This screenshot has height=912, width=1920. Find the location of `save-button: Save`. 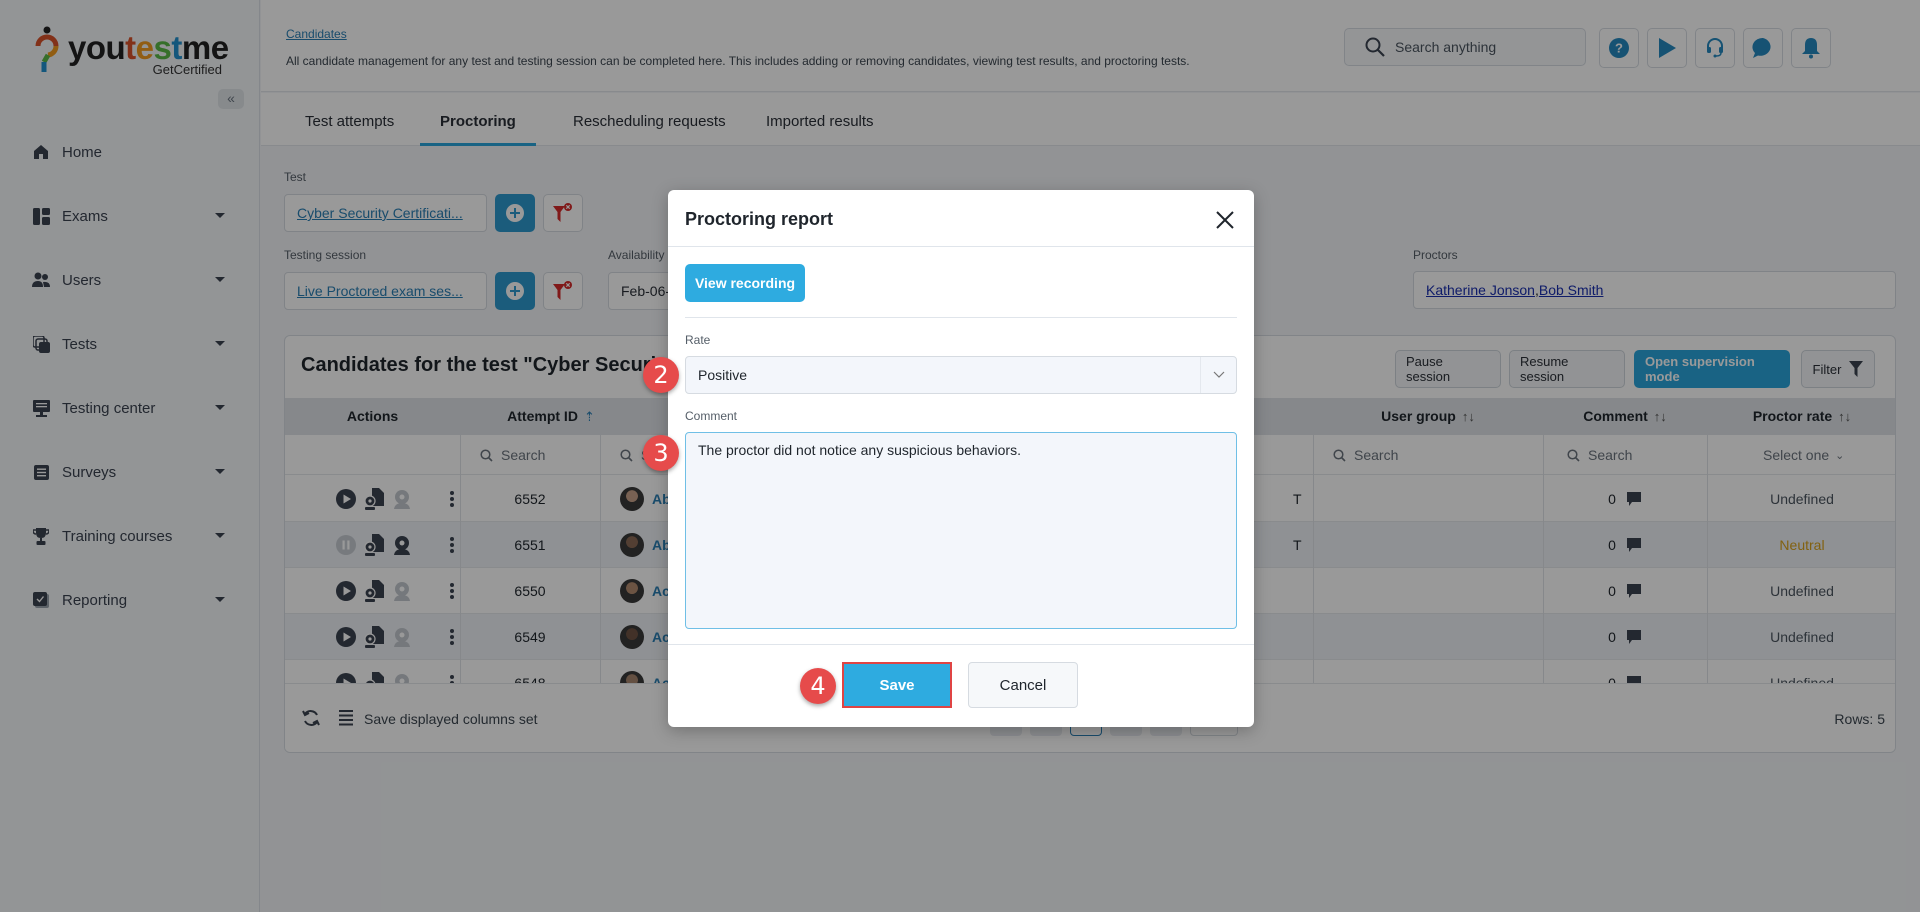

save-button: Save is located at coordinates (897, 685).